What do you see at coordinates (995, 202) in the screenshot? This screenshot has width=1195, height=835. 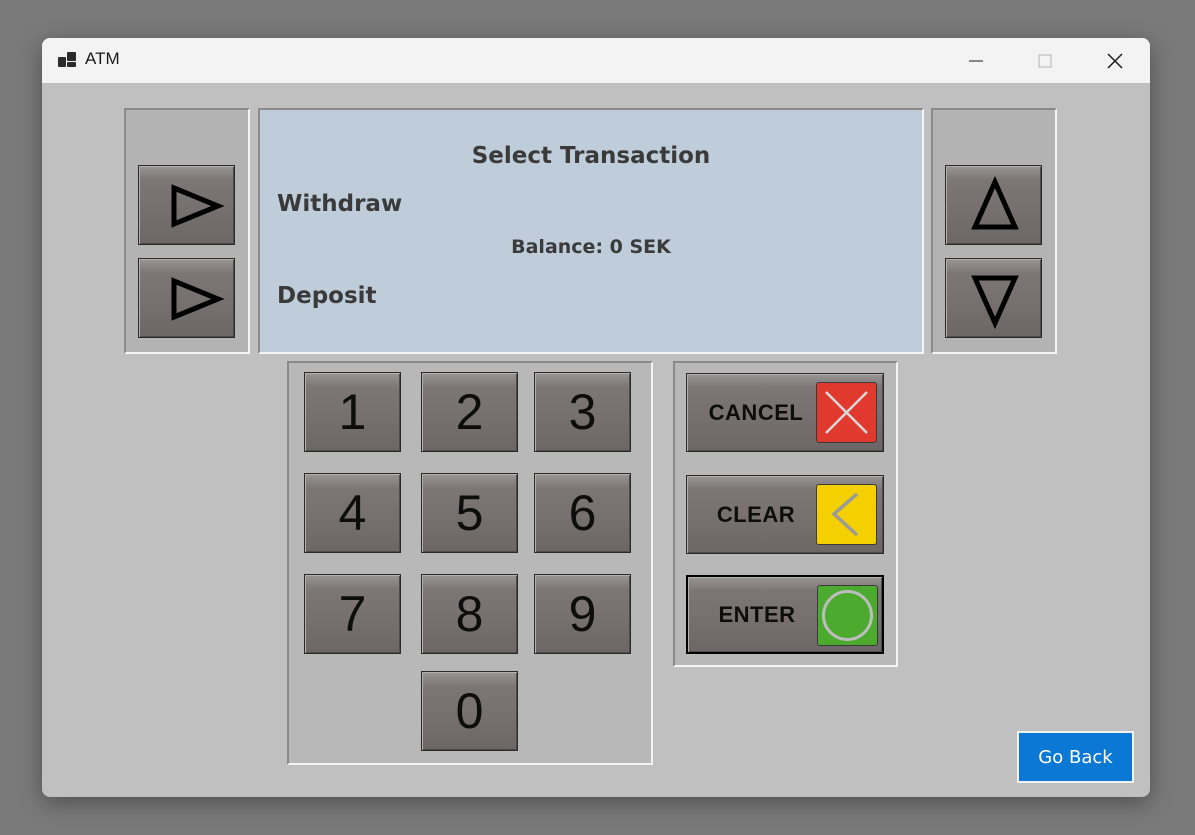 I see `triangle-up-icon` at bounding box center [995, 202].